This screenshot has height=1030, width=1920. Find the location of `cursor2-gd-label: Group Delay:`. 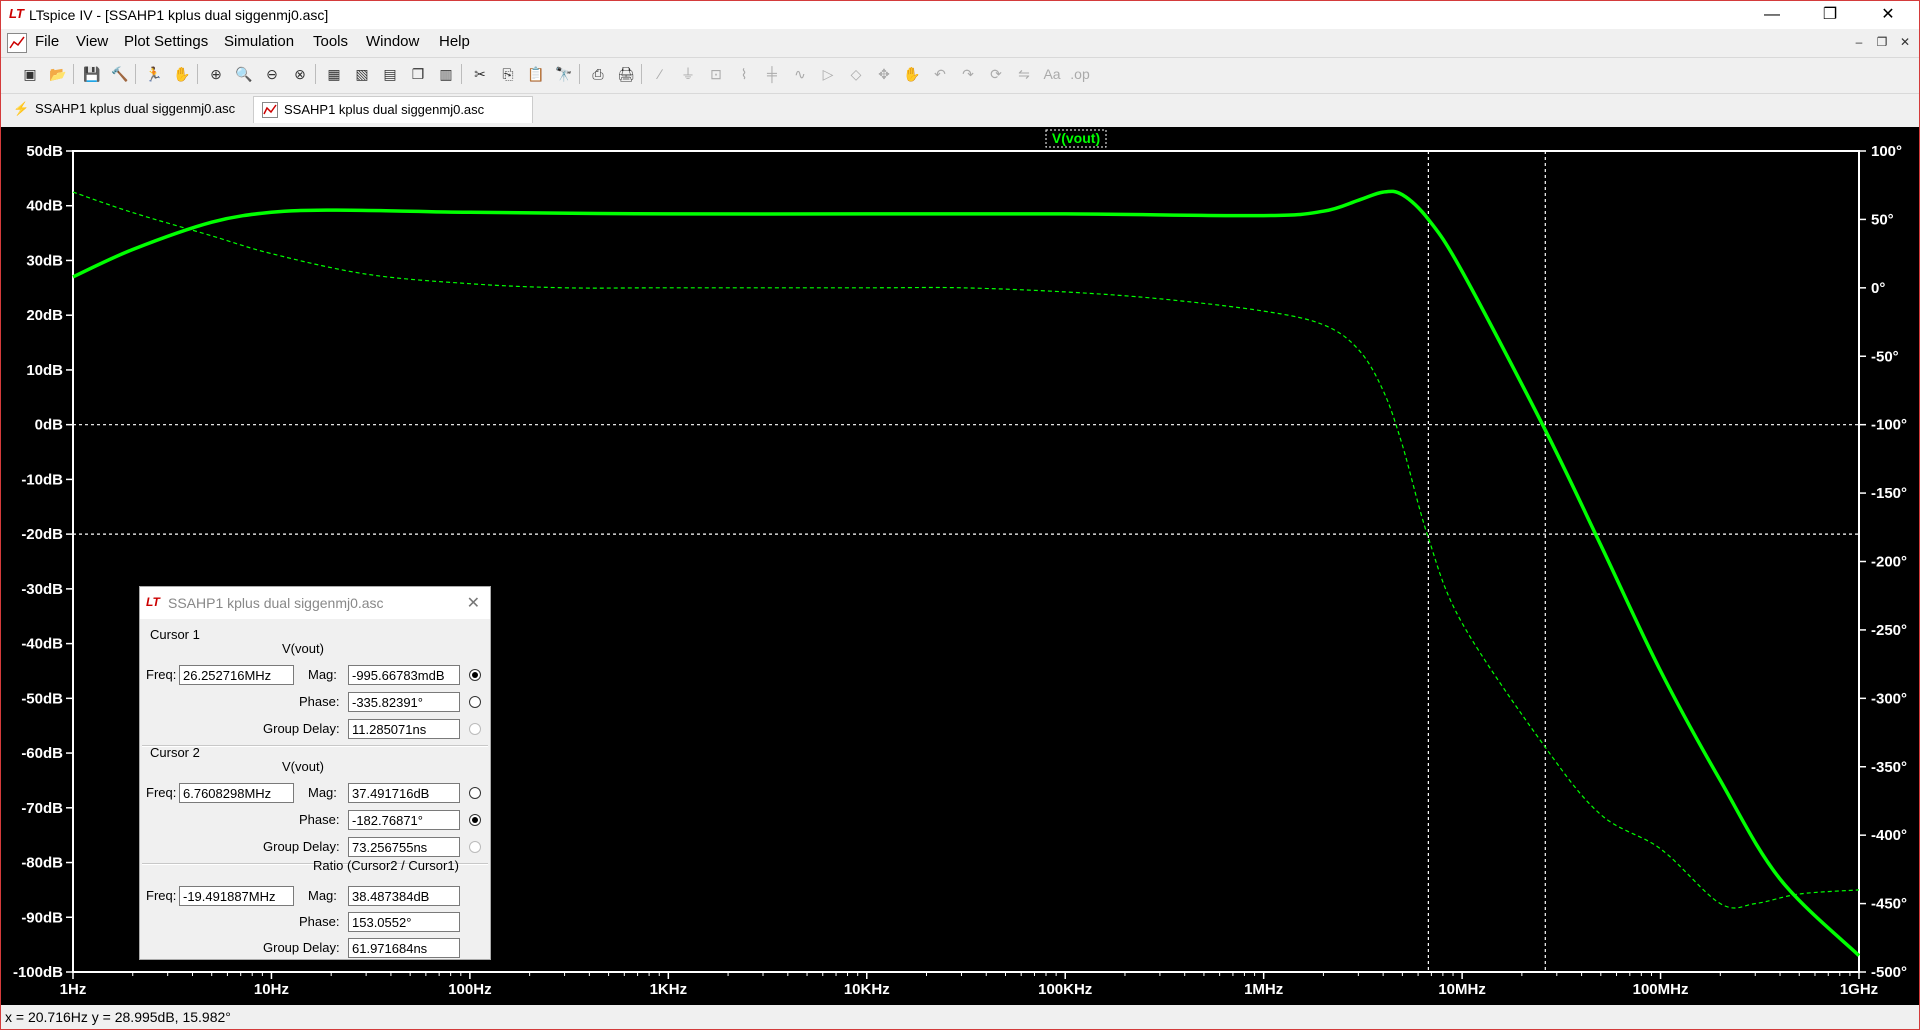

cursor2-gd-label: Group Delay: is located at coordinates (301, 846).